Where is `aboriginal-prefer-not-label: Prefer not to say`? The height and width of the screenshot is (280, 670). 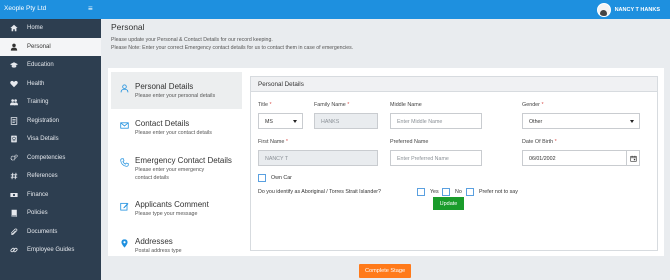 aboriginal-prefer-not-label: Prefer not to say is located at coordinates (498, 192).